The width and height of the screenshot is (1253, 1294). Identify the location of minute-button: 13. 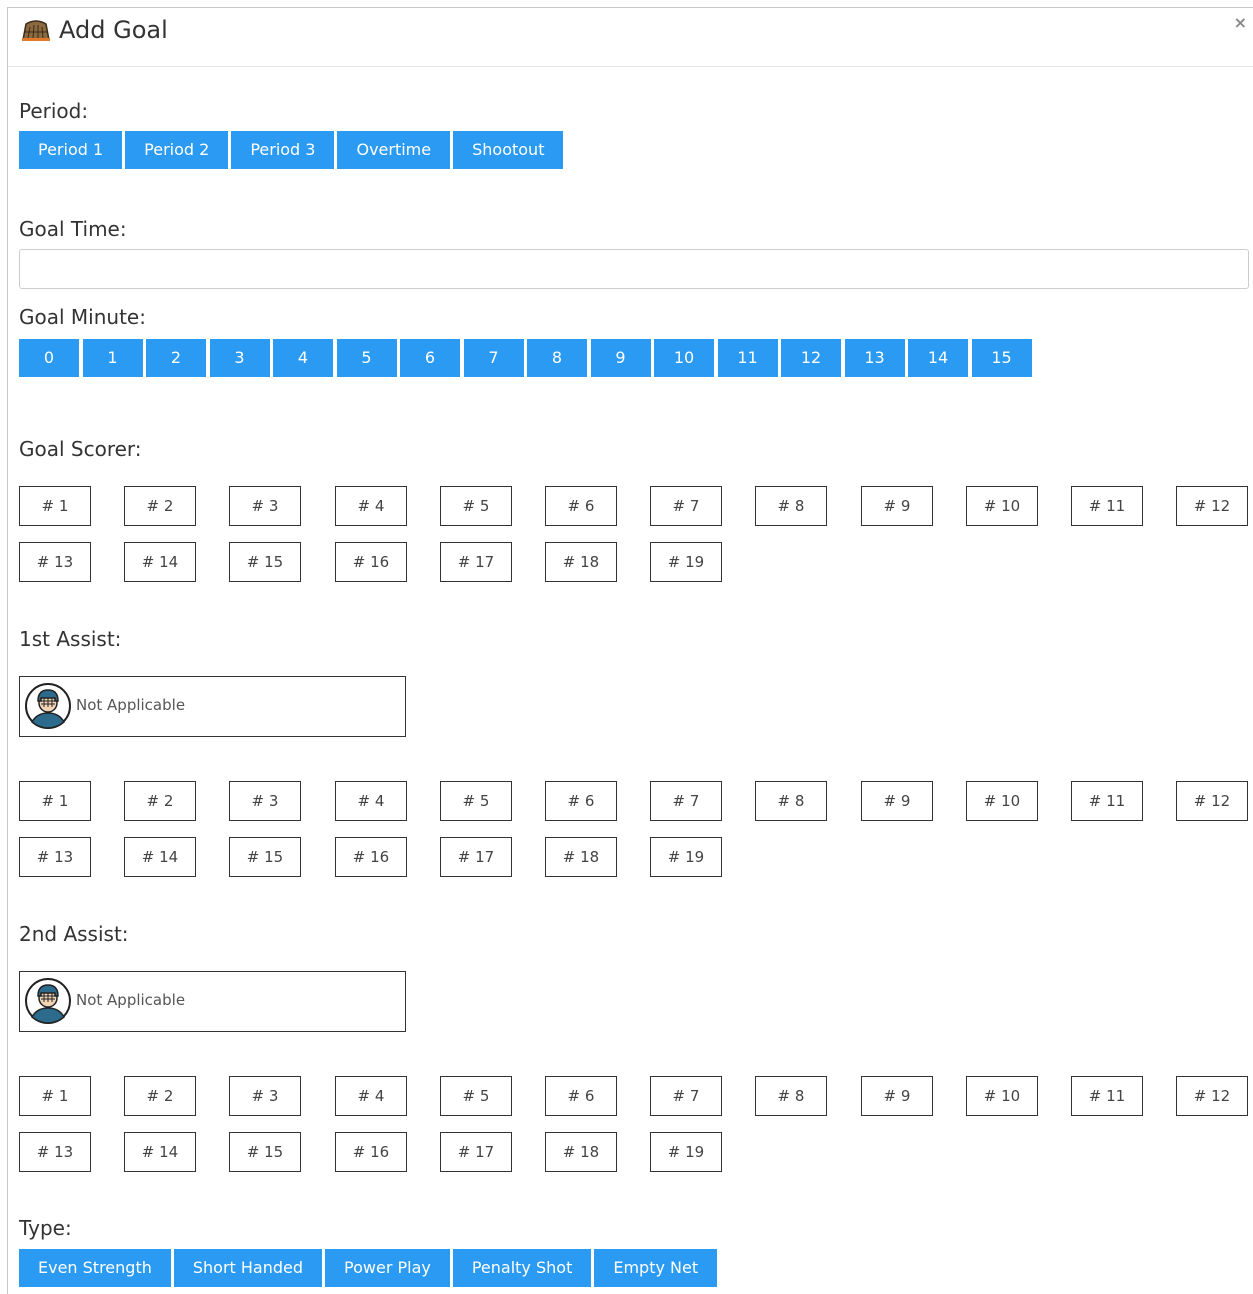
(874, 358).